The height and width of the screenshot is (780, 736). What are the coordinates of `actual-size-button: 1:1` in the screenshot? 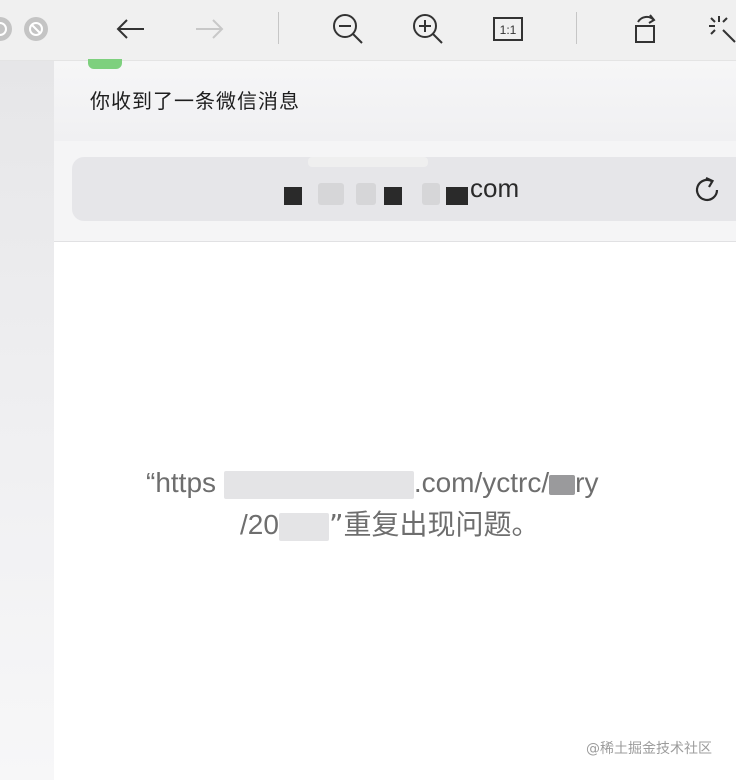 It's located at (508, 29).